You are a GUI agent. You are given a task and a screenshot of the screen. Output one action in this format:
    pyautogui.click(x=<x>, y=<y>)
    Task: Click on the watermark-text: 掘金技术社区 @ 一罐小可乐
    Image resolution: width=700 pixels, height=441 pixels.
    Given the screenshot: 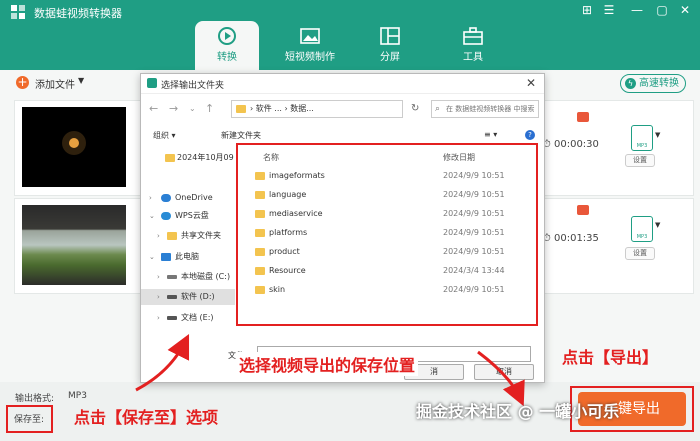 What is the action you would take?
    pyautogui.click(x=518, y=411)
    